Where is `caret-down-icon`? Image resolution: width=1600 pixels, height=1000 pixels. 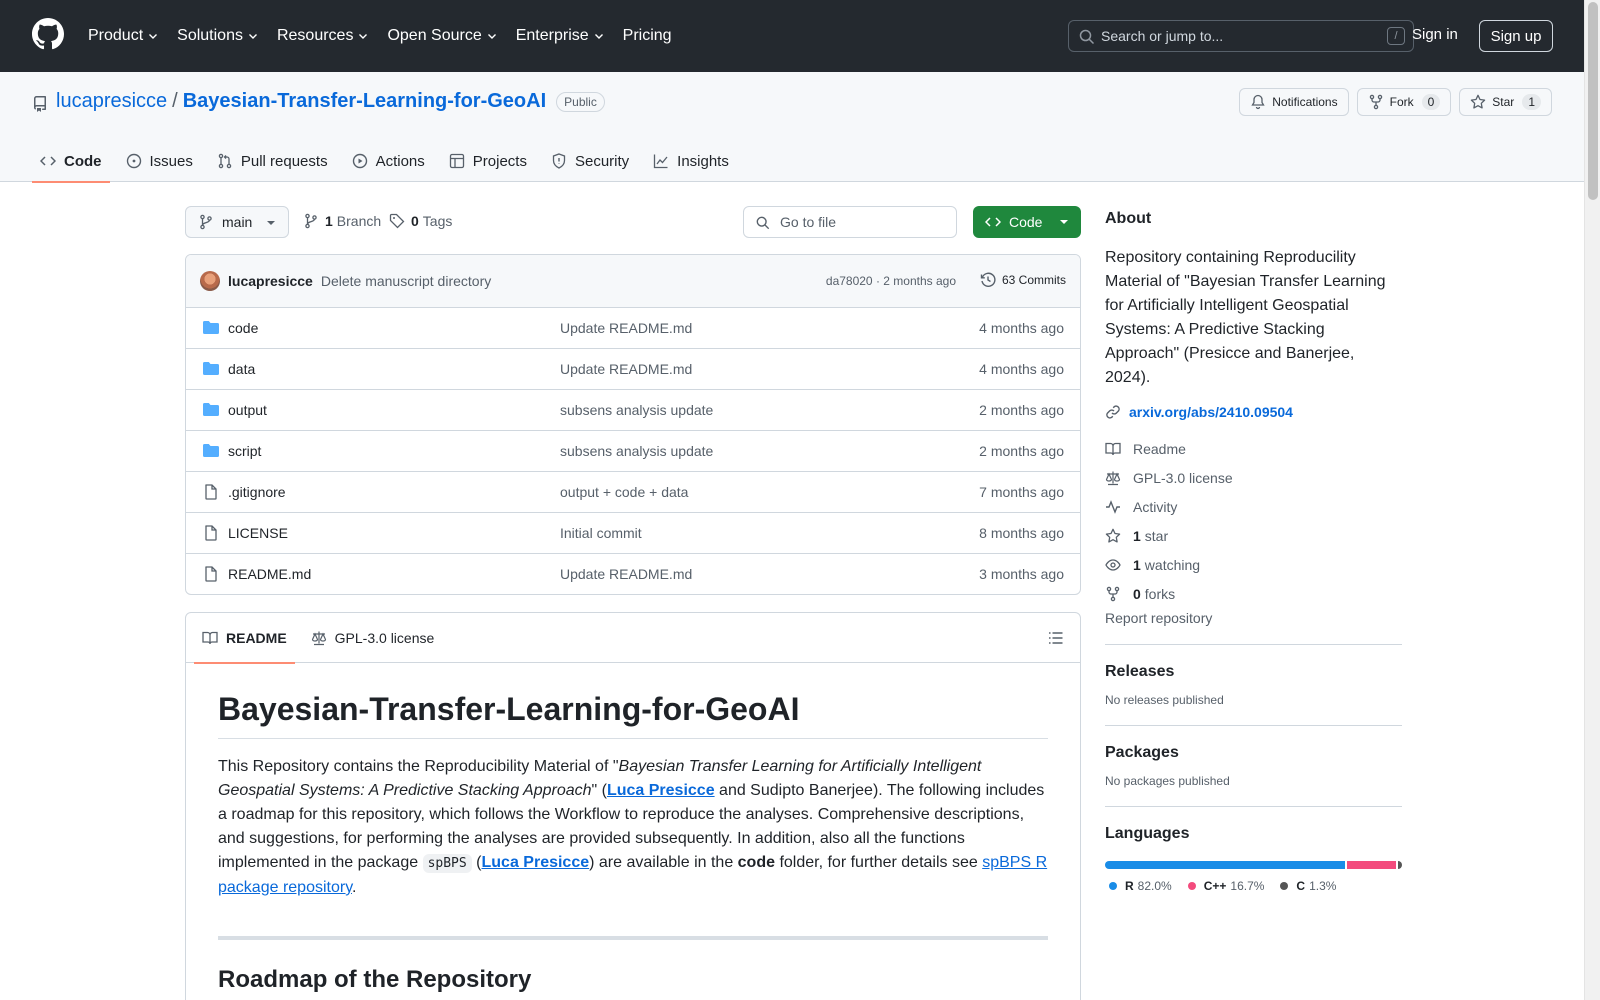 caret-down-icon is located at coordinates (1064, 222).